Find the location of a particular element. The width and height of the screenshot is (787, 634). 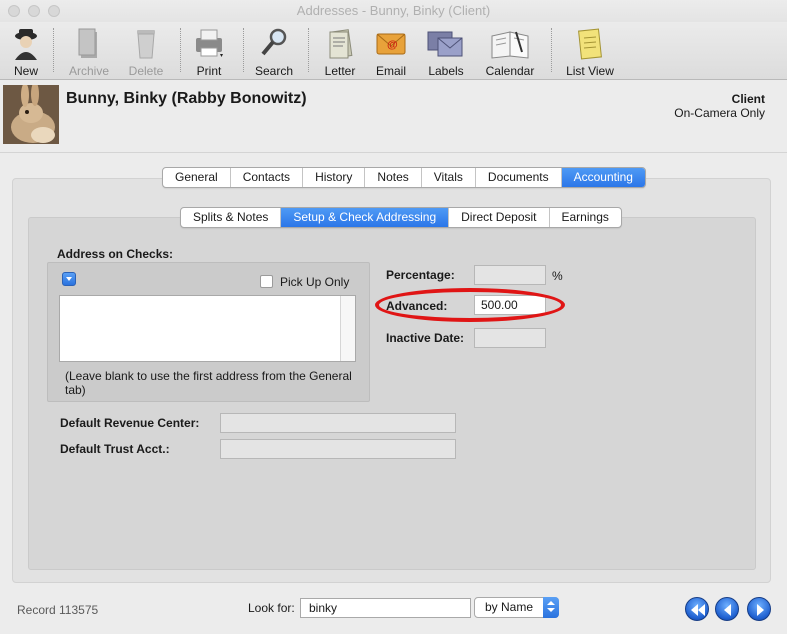

address-on-checks-label: Address on Checks: is located at coordinates (115, 254).